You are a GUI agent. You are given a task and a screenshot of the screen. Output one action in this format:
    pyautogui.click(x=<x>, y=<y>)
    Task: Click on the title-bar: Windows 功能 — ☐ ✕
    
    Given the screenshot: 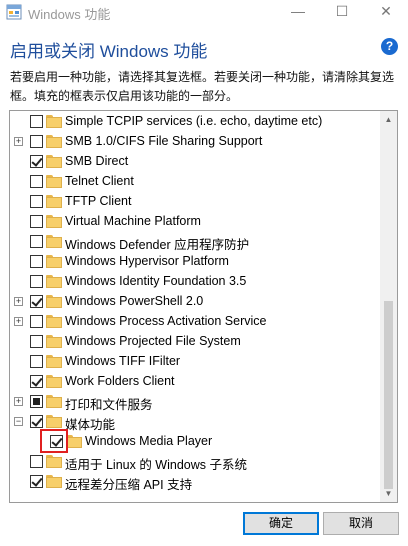 What is the action you would take?
    pyautogui.click(x=204, y=13)
    